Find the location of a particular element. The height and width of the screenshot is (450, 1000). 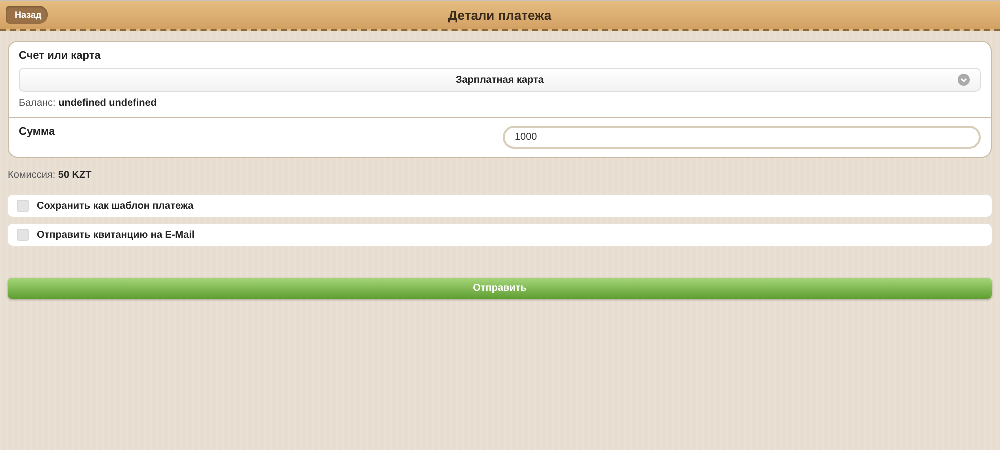

page-title: Детали платежа is located at coordinates (500, 15).